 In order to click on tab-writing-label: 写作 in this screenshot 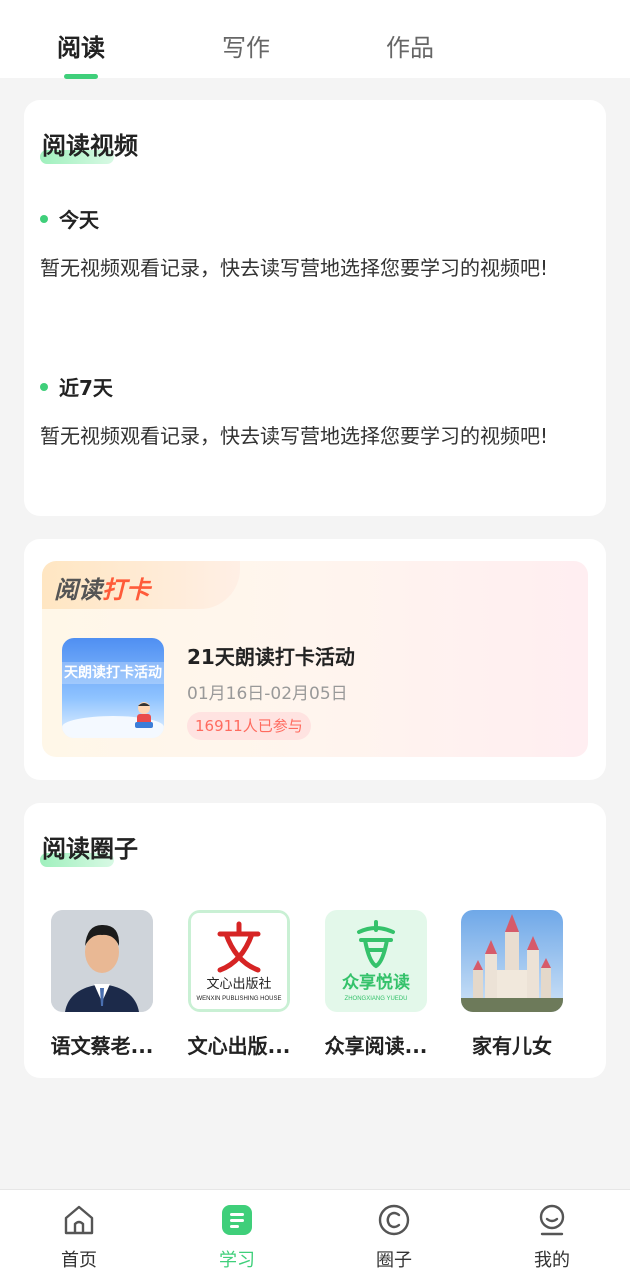, I will do `click(246, 48)`.